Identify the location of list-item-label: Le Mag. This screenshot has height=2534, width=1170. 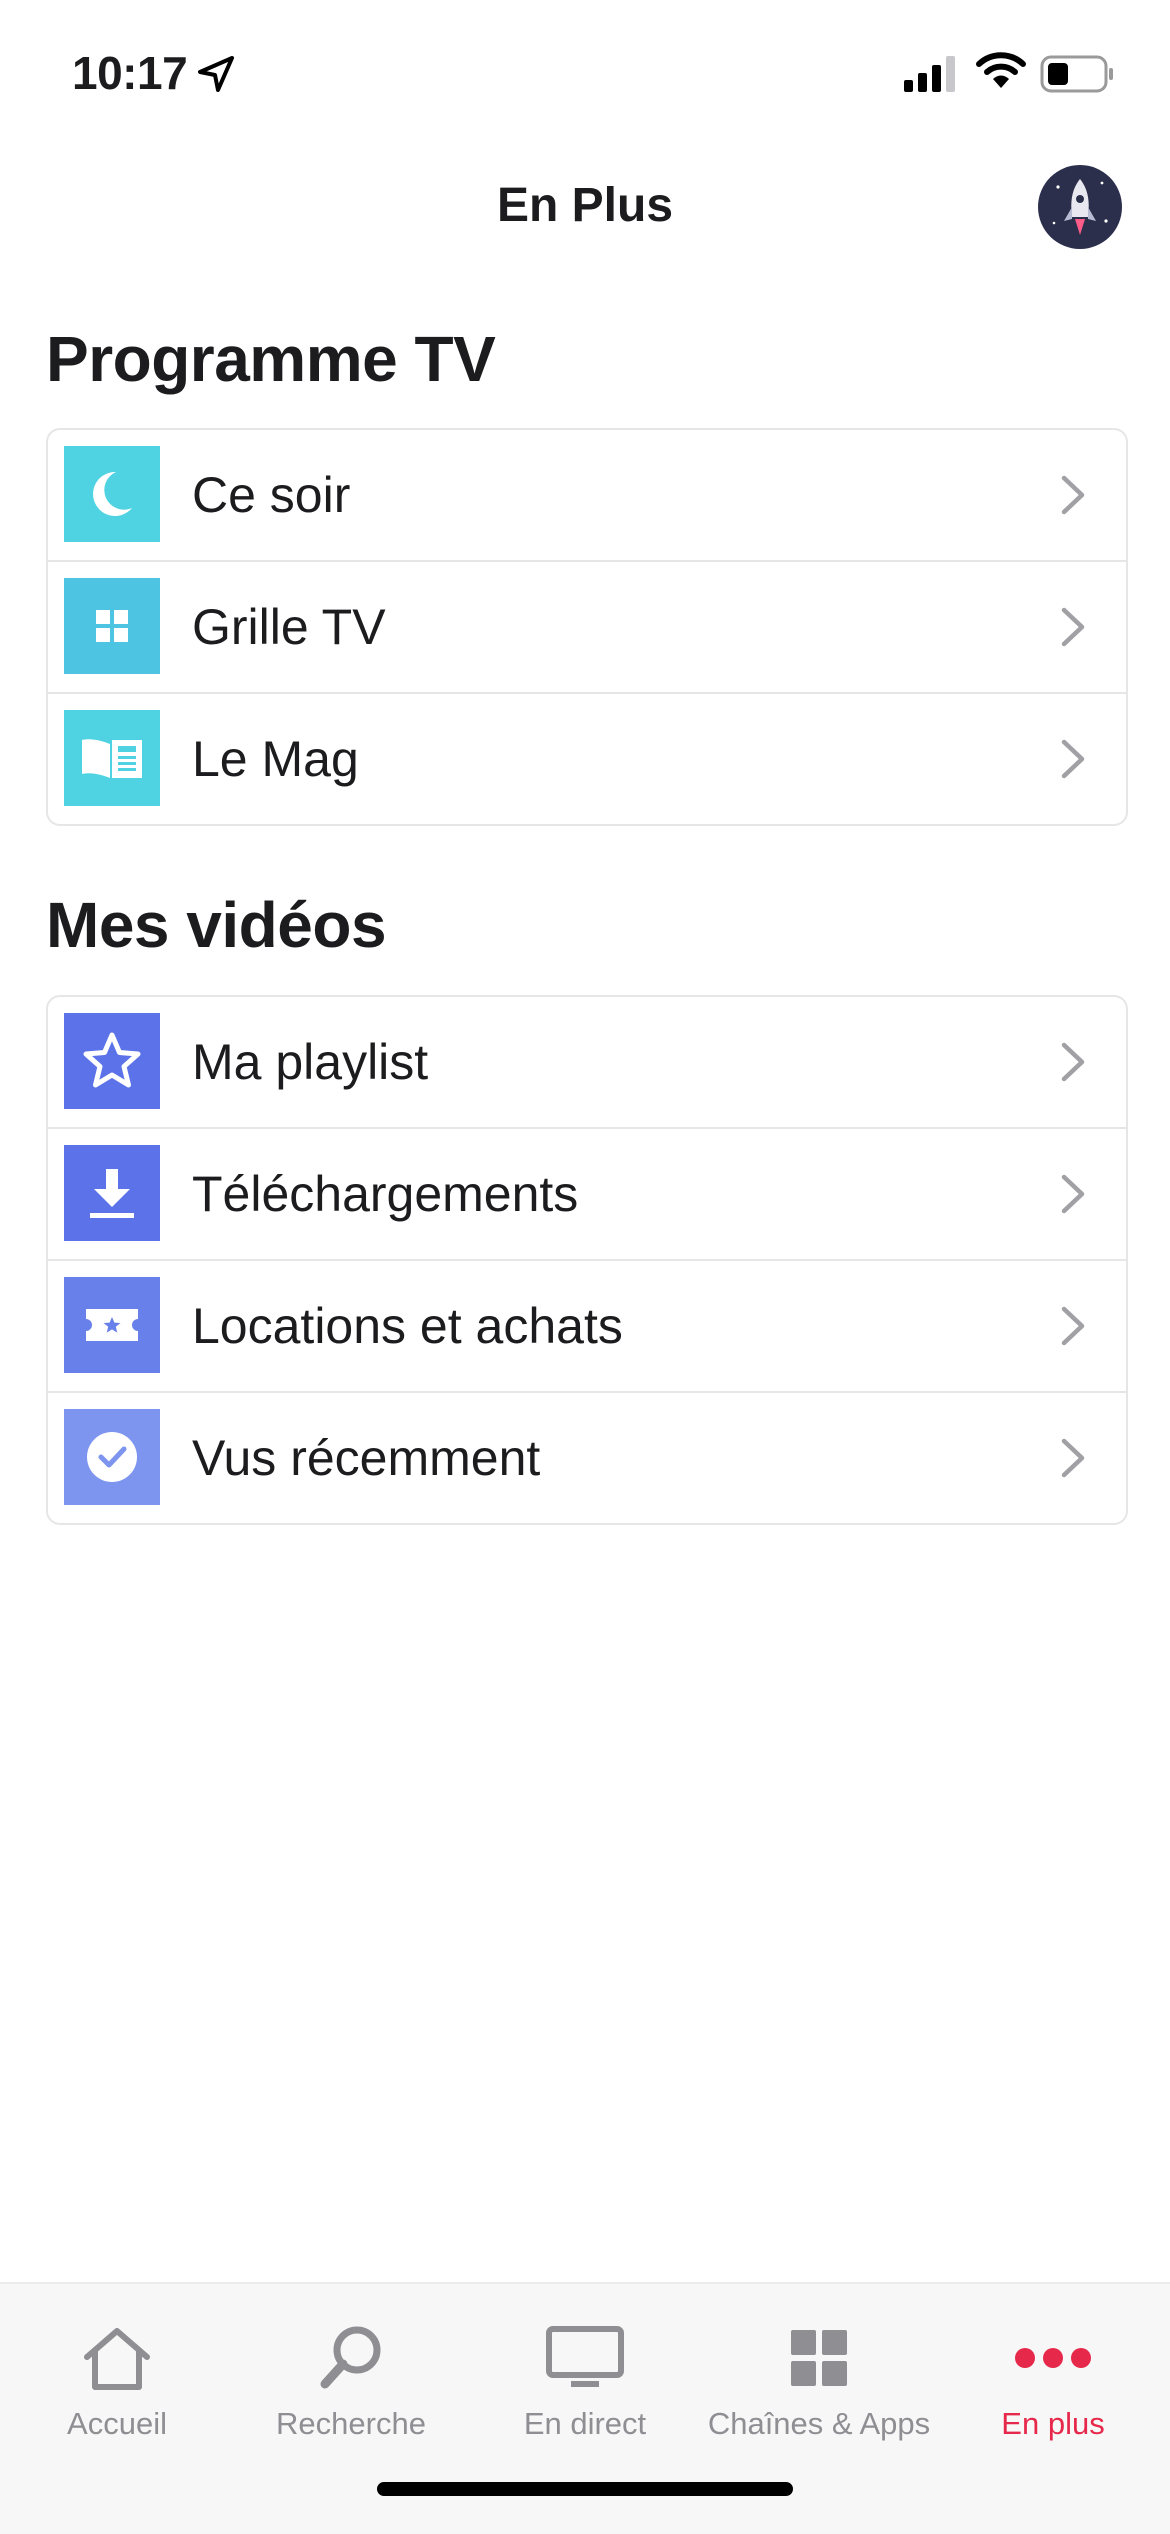
(275, 759).